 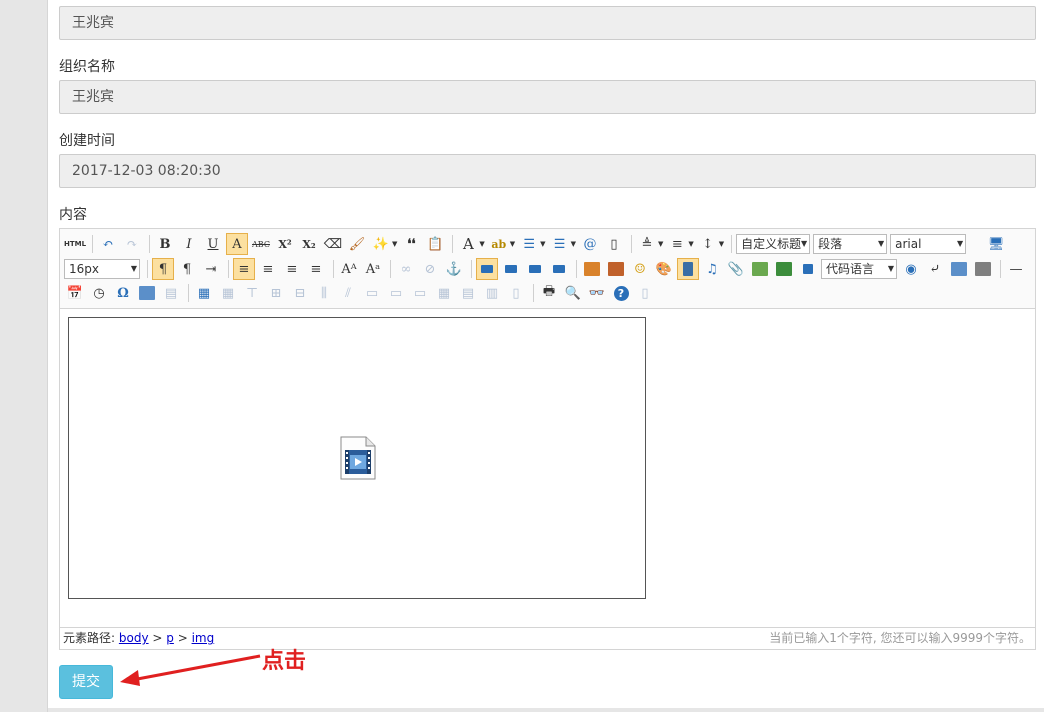 What do you see at coordinates (1016, 269) in the screenshot?
I see `horizontal-rule-icon: —` at bounding box center [1016, 269].